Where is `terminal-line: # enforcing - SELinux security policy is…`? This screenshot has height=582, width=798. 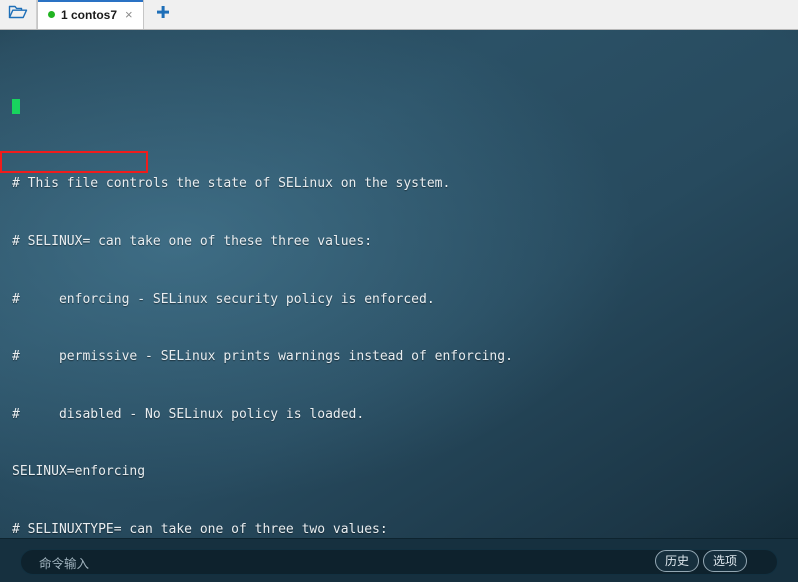 terminal-line: # enforcing - SELinux security policy is… is located at coordinates (223, 299).